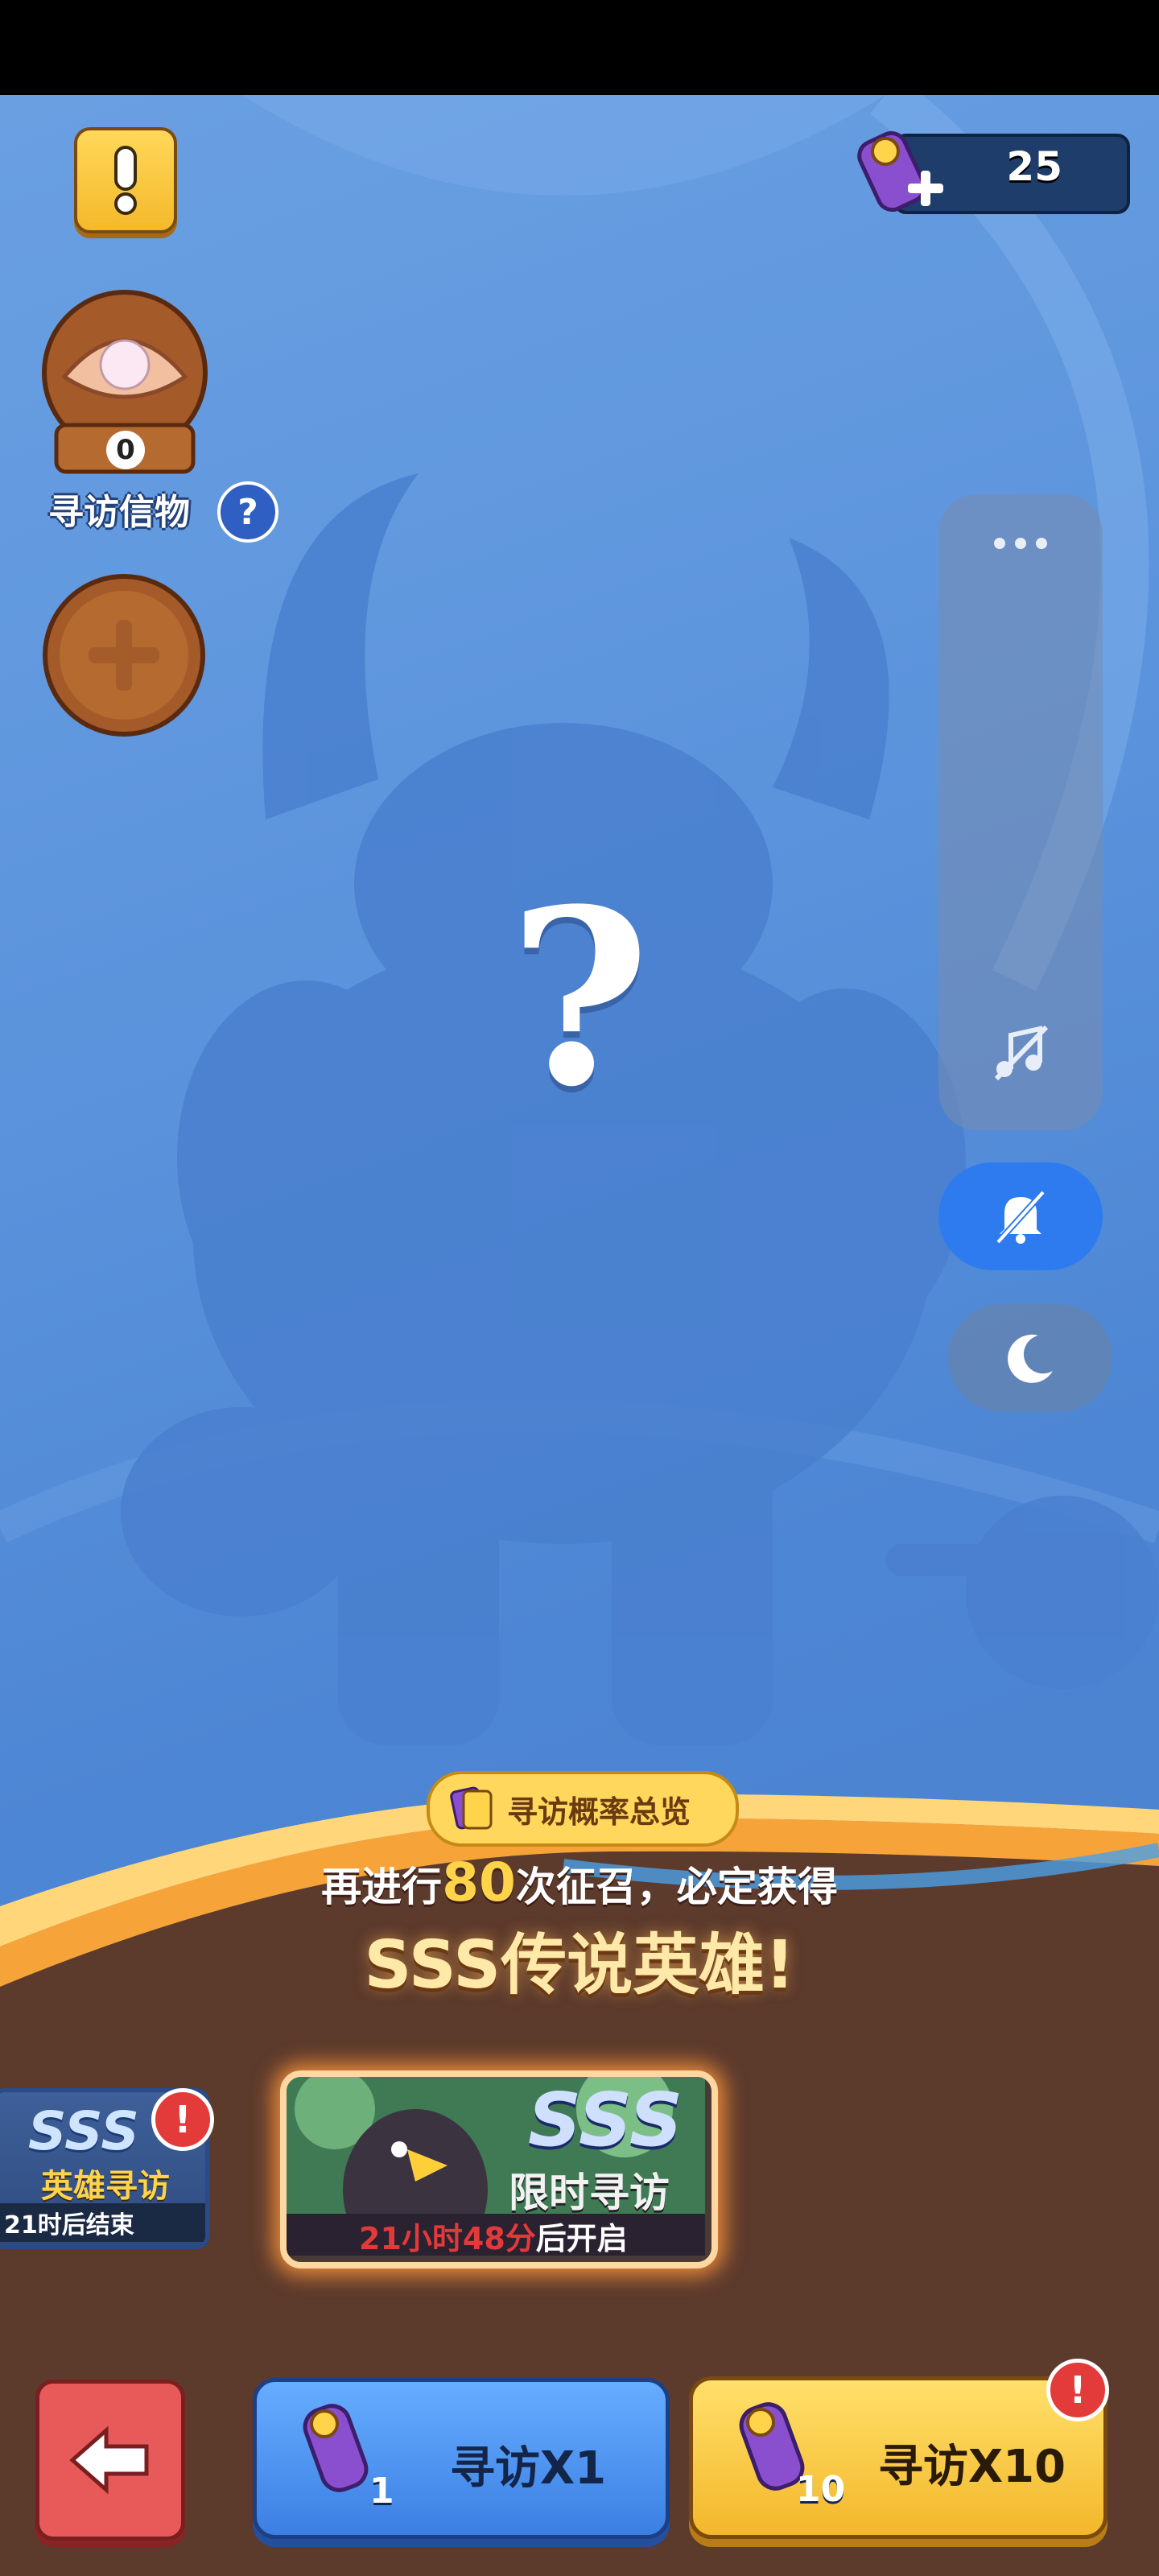 The image size is (1159, 2576). What do you see at coordinates (125, 364) in the screenshot?
I see `pearl-icon` at bounding box center [125, 364].